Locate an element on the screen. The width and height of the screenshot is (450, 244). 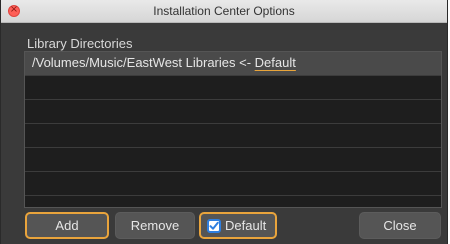
window-title: Installation Center Options is located at coordinates (224, 11).